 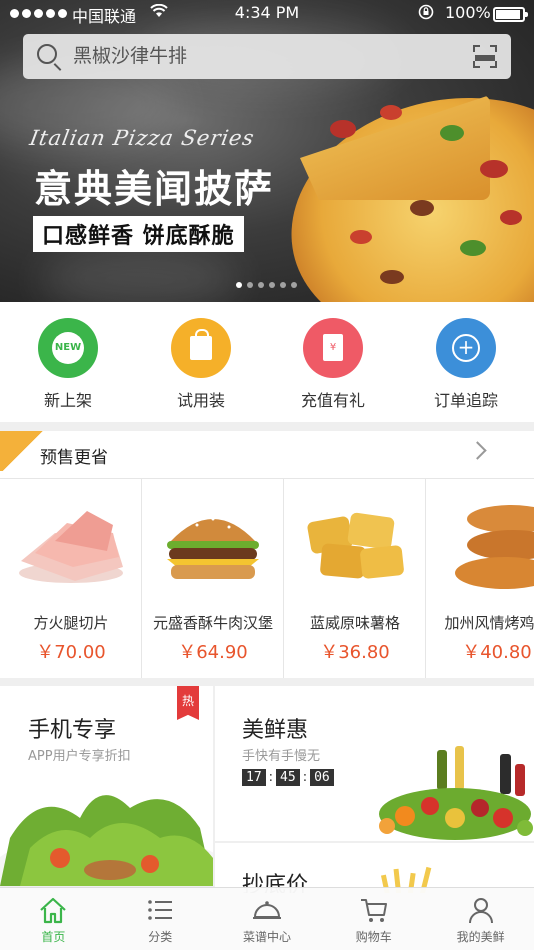 I want to click on product-name: 加州风情烤鸡翅, so click(x=489, y=623).